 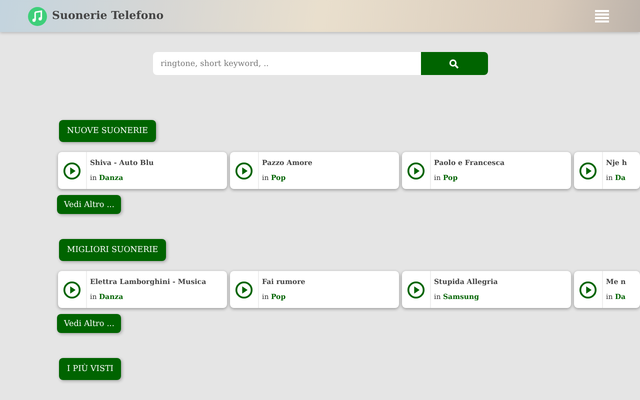 I want to click on search-button, so click(x=454, y=63).